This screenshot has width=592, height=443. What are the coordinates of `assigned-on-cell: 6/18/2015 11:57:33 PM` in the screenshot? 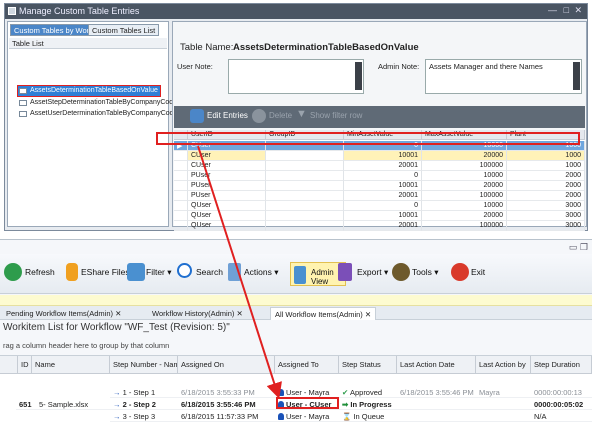 It's located at (226, 416).